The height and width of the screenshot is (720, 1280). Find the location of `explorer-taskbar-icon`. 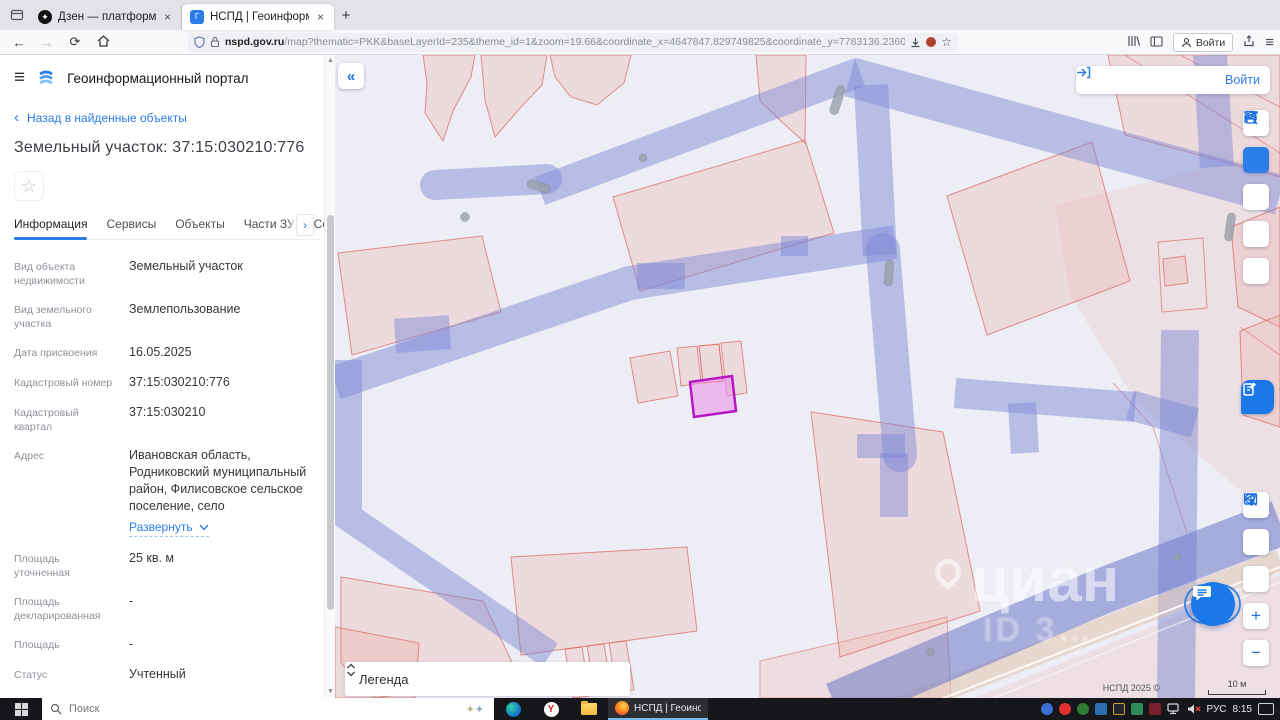

explorer-taskbar-icon is located at coordinates (589, 709).